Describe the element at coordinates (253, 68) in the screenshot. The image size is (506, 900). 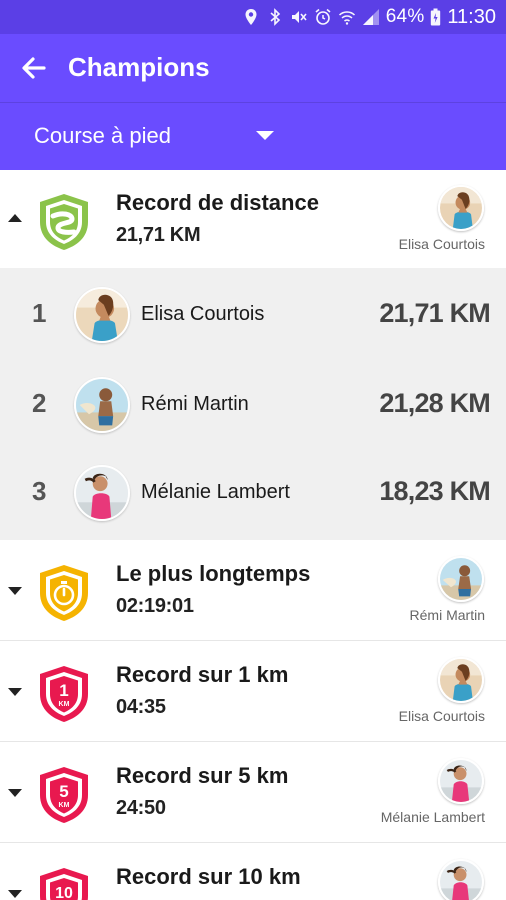
I see `app-bar: Champions` at that location.